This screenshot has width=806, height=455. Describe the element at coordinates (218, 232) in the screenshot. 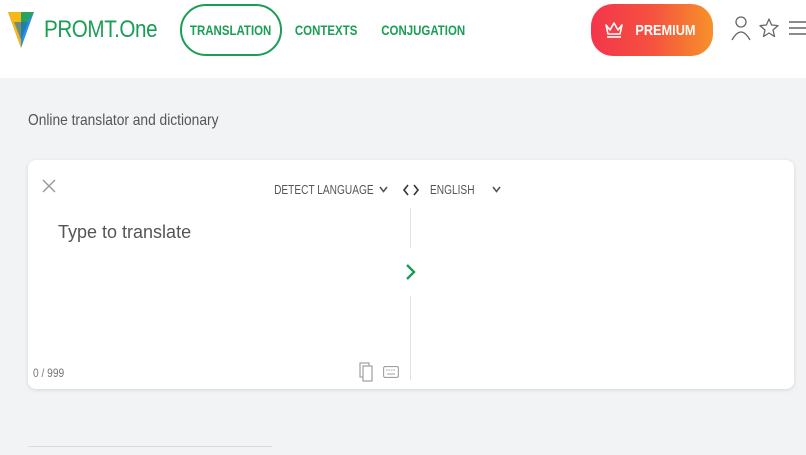

I see `source-text-input` at that location.